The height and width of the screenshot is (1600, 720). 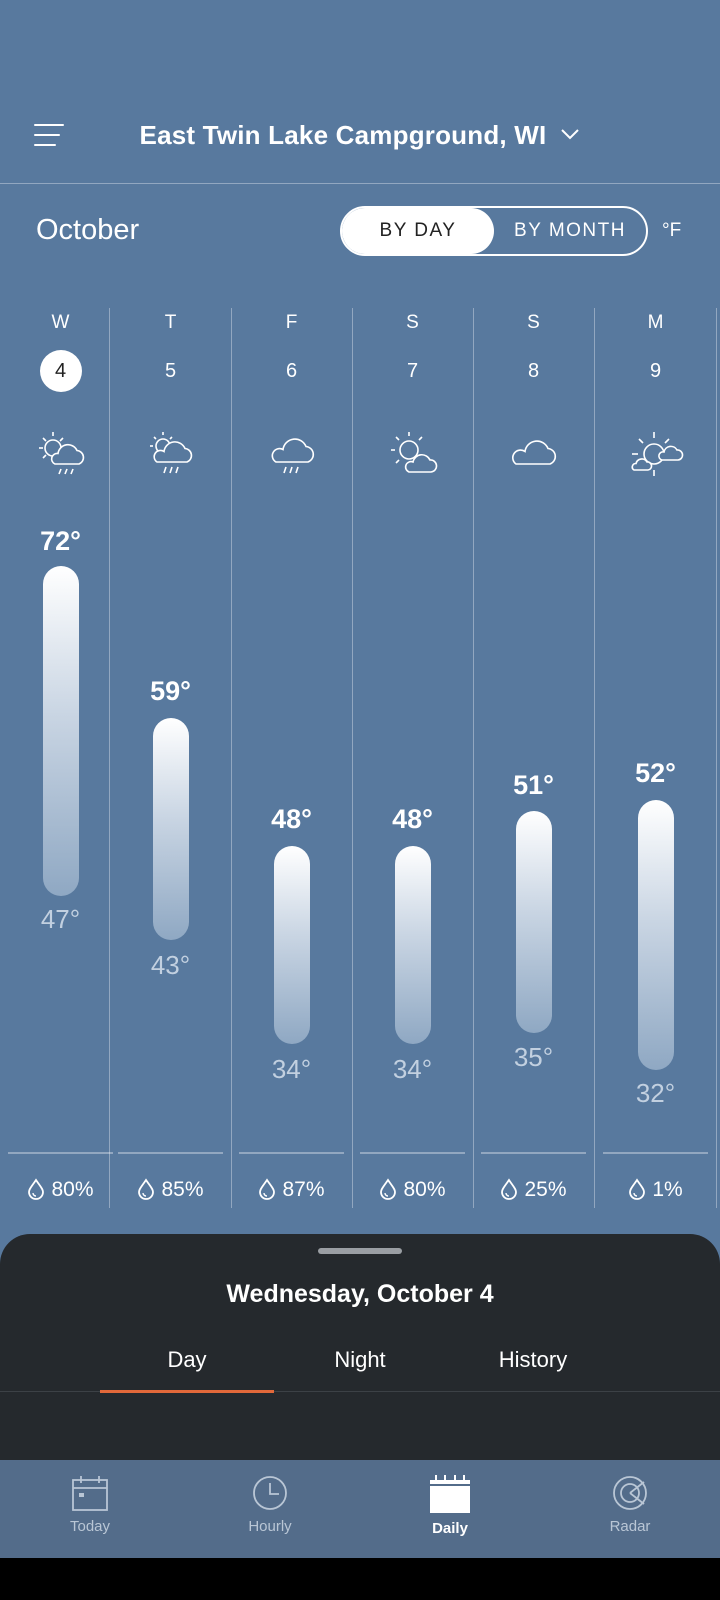 I want to click on cloud-rain-icon, so click(x=292, y=454).